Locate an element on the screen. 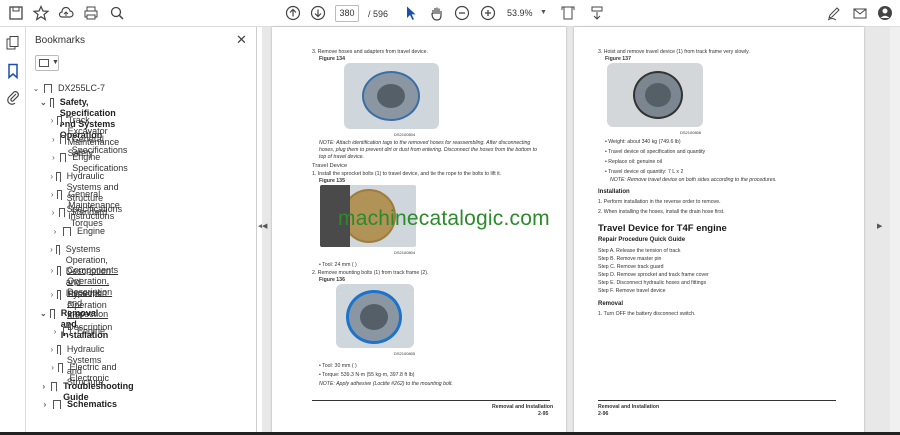 The height and width of the screenshot is (435, 900). figure-137-image is located at coordinates (655, 95).